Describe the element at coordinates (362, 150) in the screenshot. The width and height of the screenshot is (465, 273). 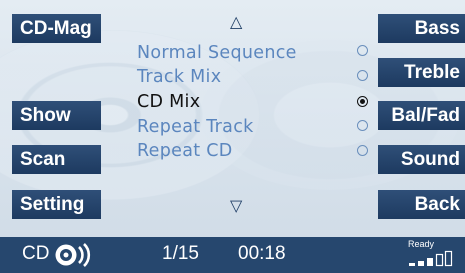
I see `radio-repeat-cd` at that location.